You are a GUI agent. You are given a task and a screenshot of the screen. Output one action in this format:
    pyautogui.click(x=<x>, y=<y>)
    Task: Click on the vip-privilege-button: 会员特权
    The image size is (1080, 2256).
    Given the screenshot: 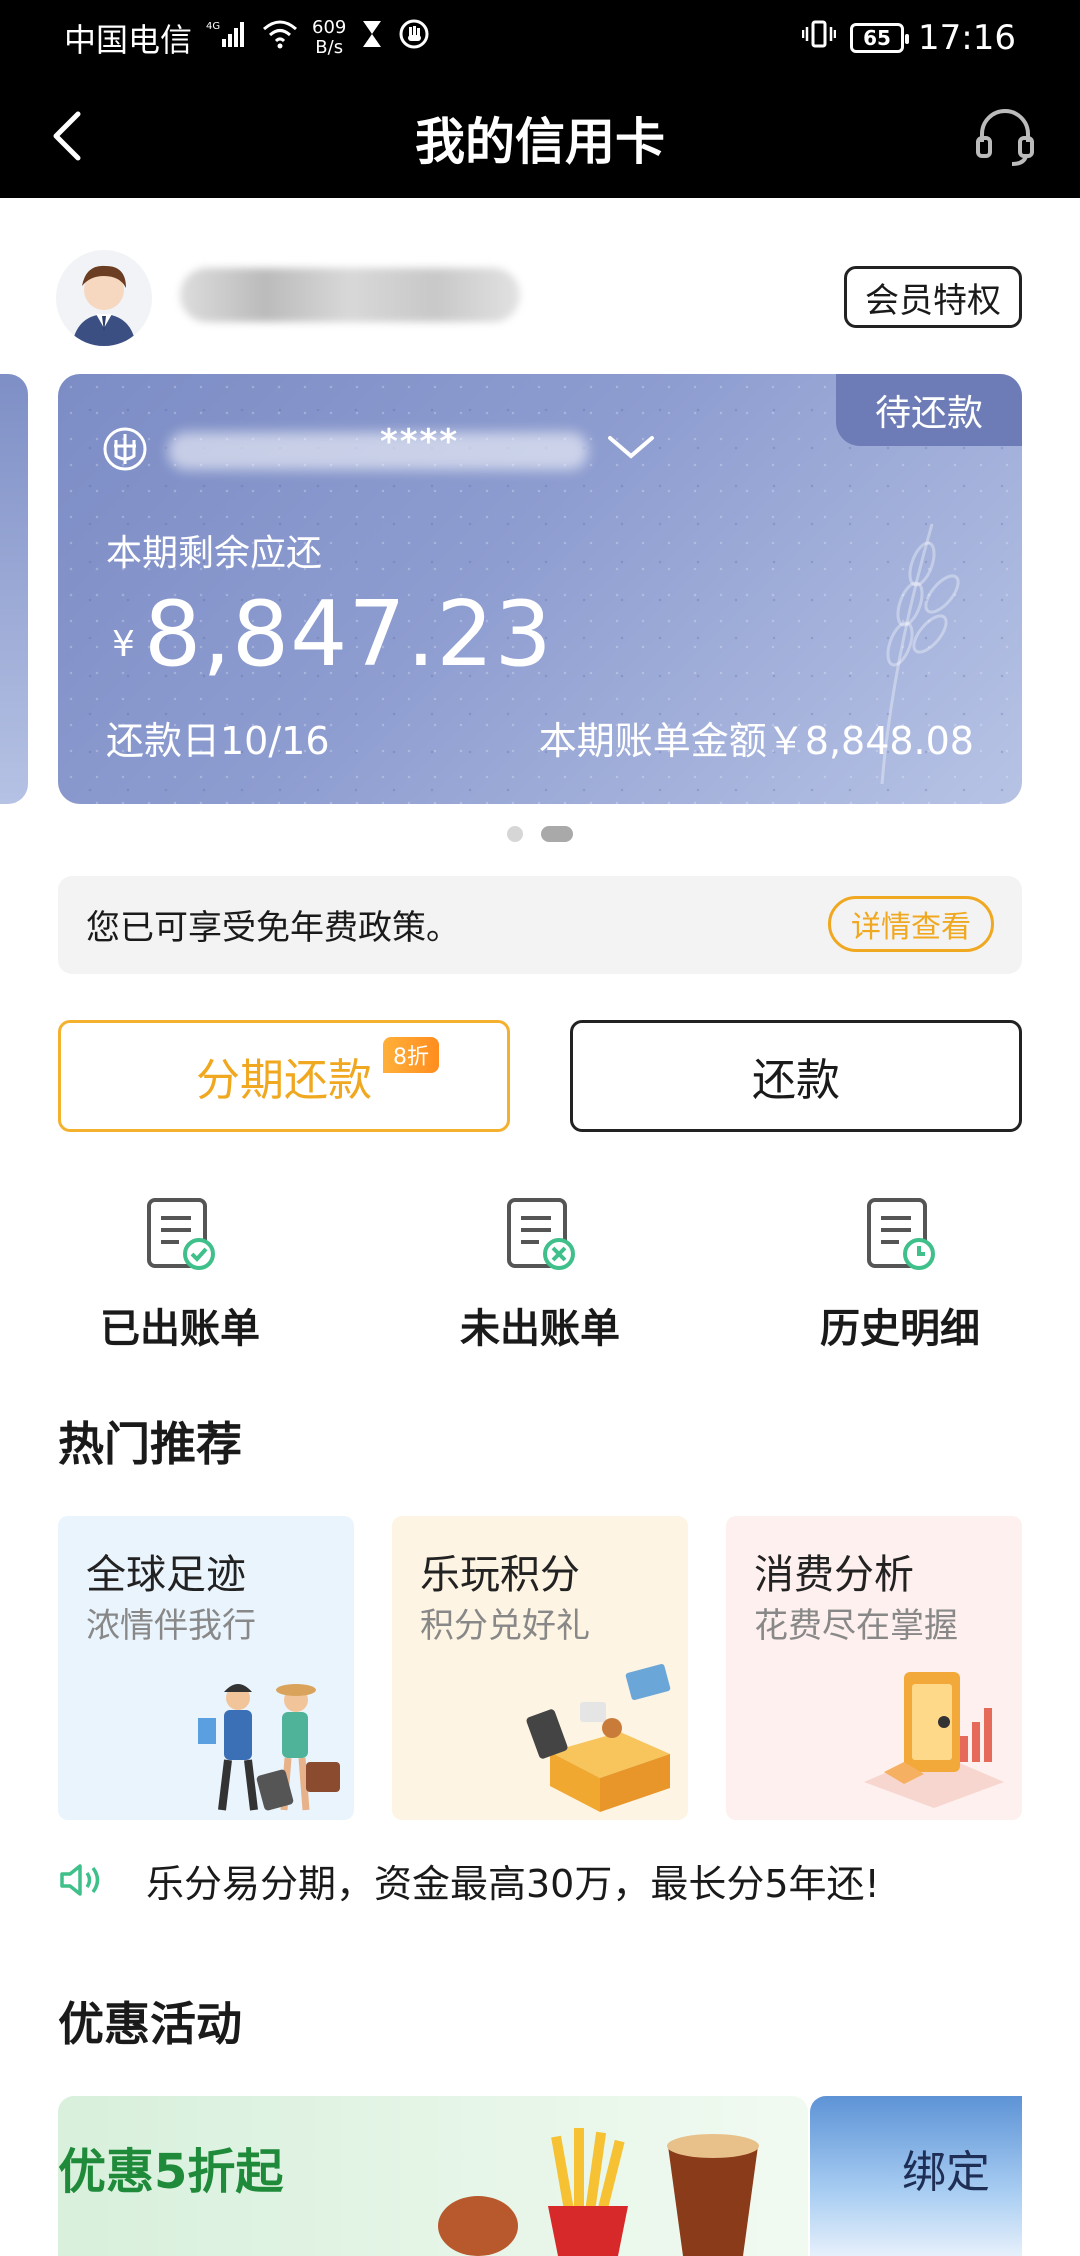 What is the action you would take?
    pyautogui.click(x=933, y=297)
    